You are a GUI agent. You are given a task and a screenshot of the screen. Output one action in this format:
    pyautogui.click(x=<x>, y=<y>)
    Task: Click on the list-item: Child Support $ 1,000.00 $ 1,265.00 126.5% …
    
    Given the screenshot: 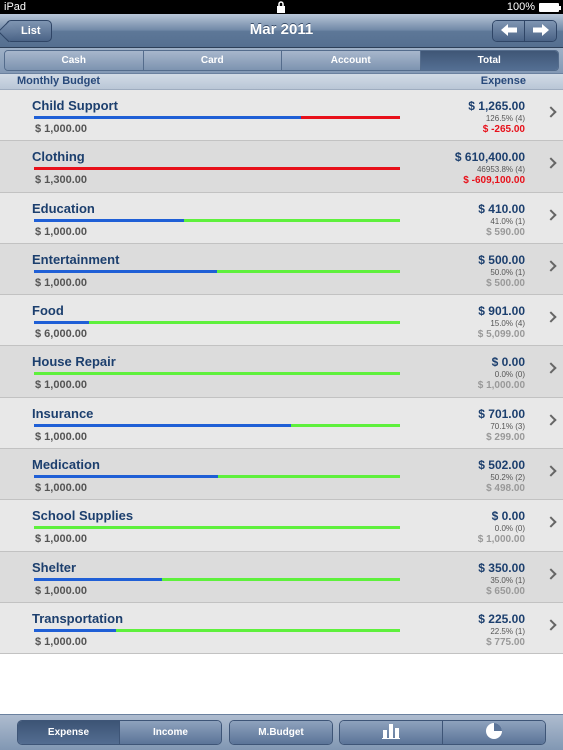 What is the action you would take?
    pyautogui.click(x=281, y=116)
    